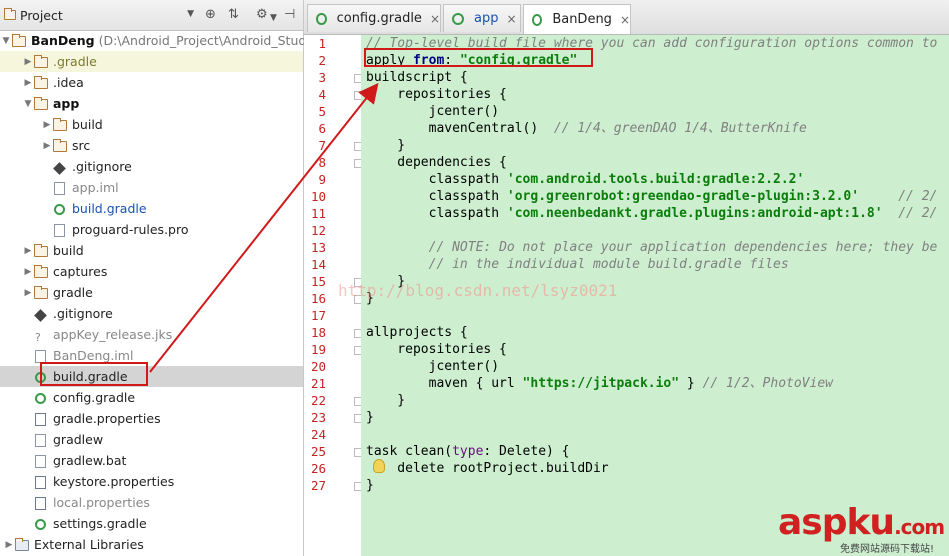 This screenshot has height=556, width=949. Describe the element at coordinates (887, 549) in the screenshot. I see `aspku-logo-subtitle: 免费网站源码下载站!` at that location.